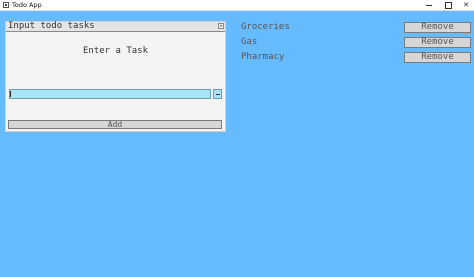  I want to click on maximize-button, so click(448, 5).